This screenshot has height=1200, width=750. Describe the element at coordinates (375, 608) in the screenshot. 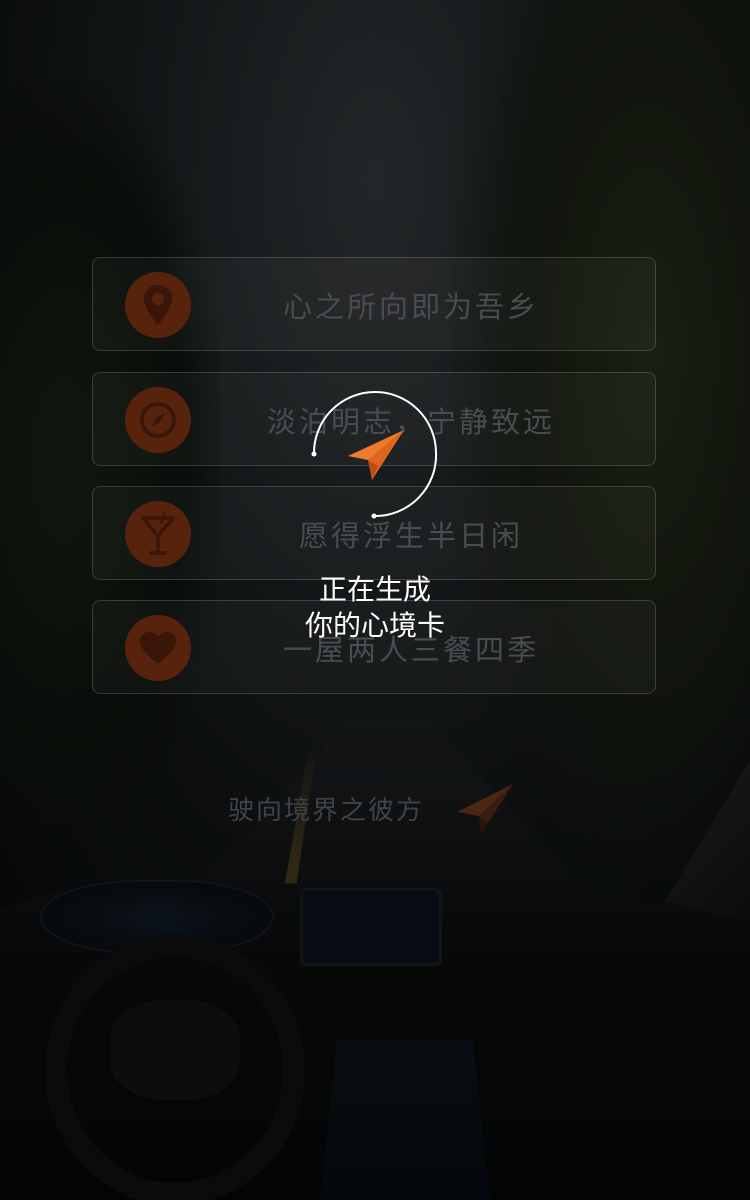

I see `loading-message: 正在生成 你的心境卡` at that location.